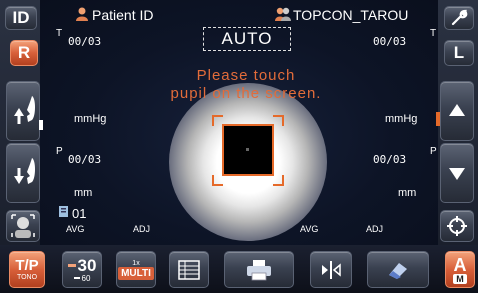 This screenshot has width=478, height=293. I want to click on chin-down-icon, so click(24, 171).